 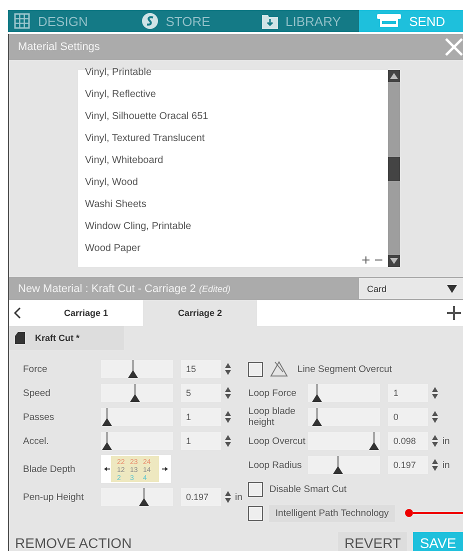 What do you see at coordinates (408, 417) in the screenshot?
I see `value-field: 0` at bounding box center [408, 417].